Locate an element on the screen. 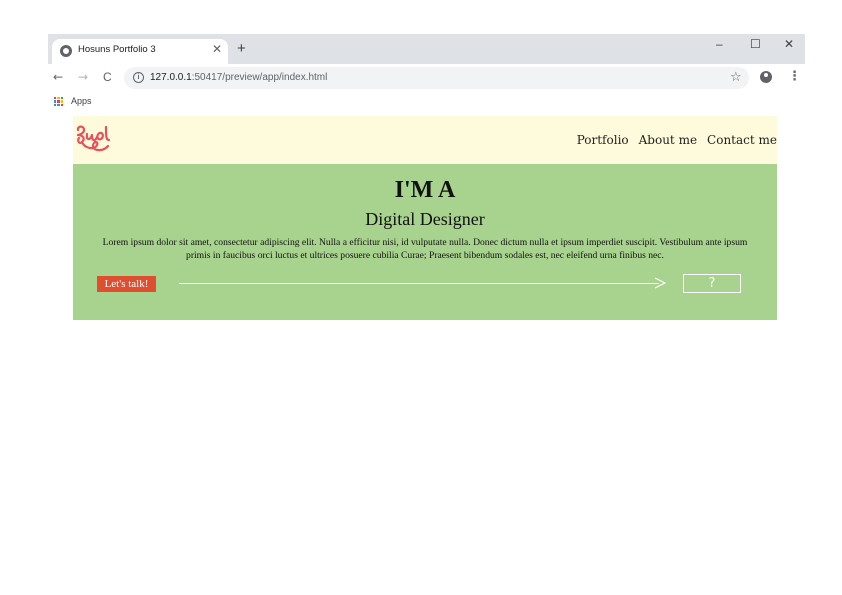  lets-talk-button: Let's talk! is located at coordinates (126, 284).